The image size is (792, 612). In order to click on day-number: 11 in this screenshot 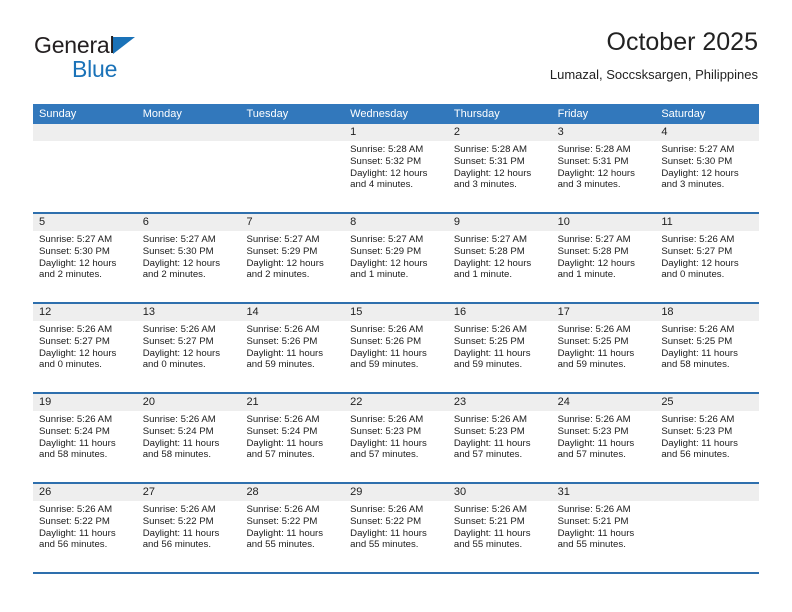, I will do `click(707, 222)`.